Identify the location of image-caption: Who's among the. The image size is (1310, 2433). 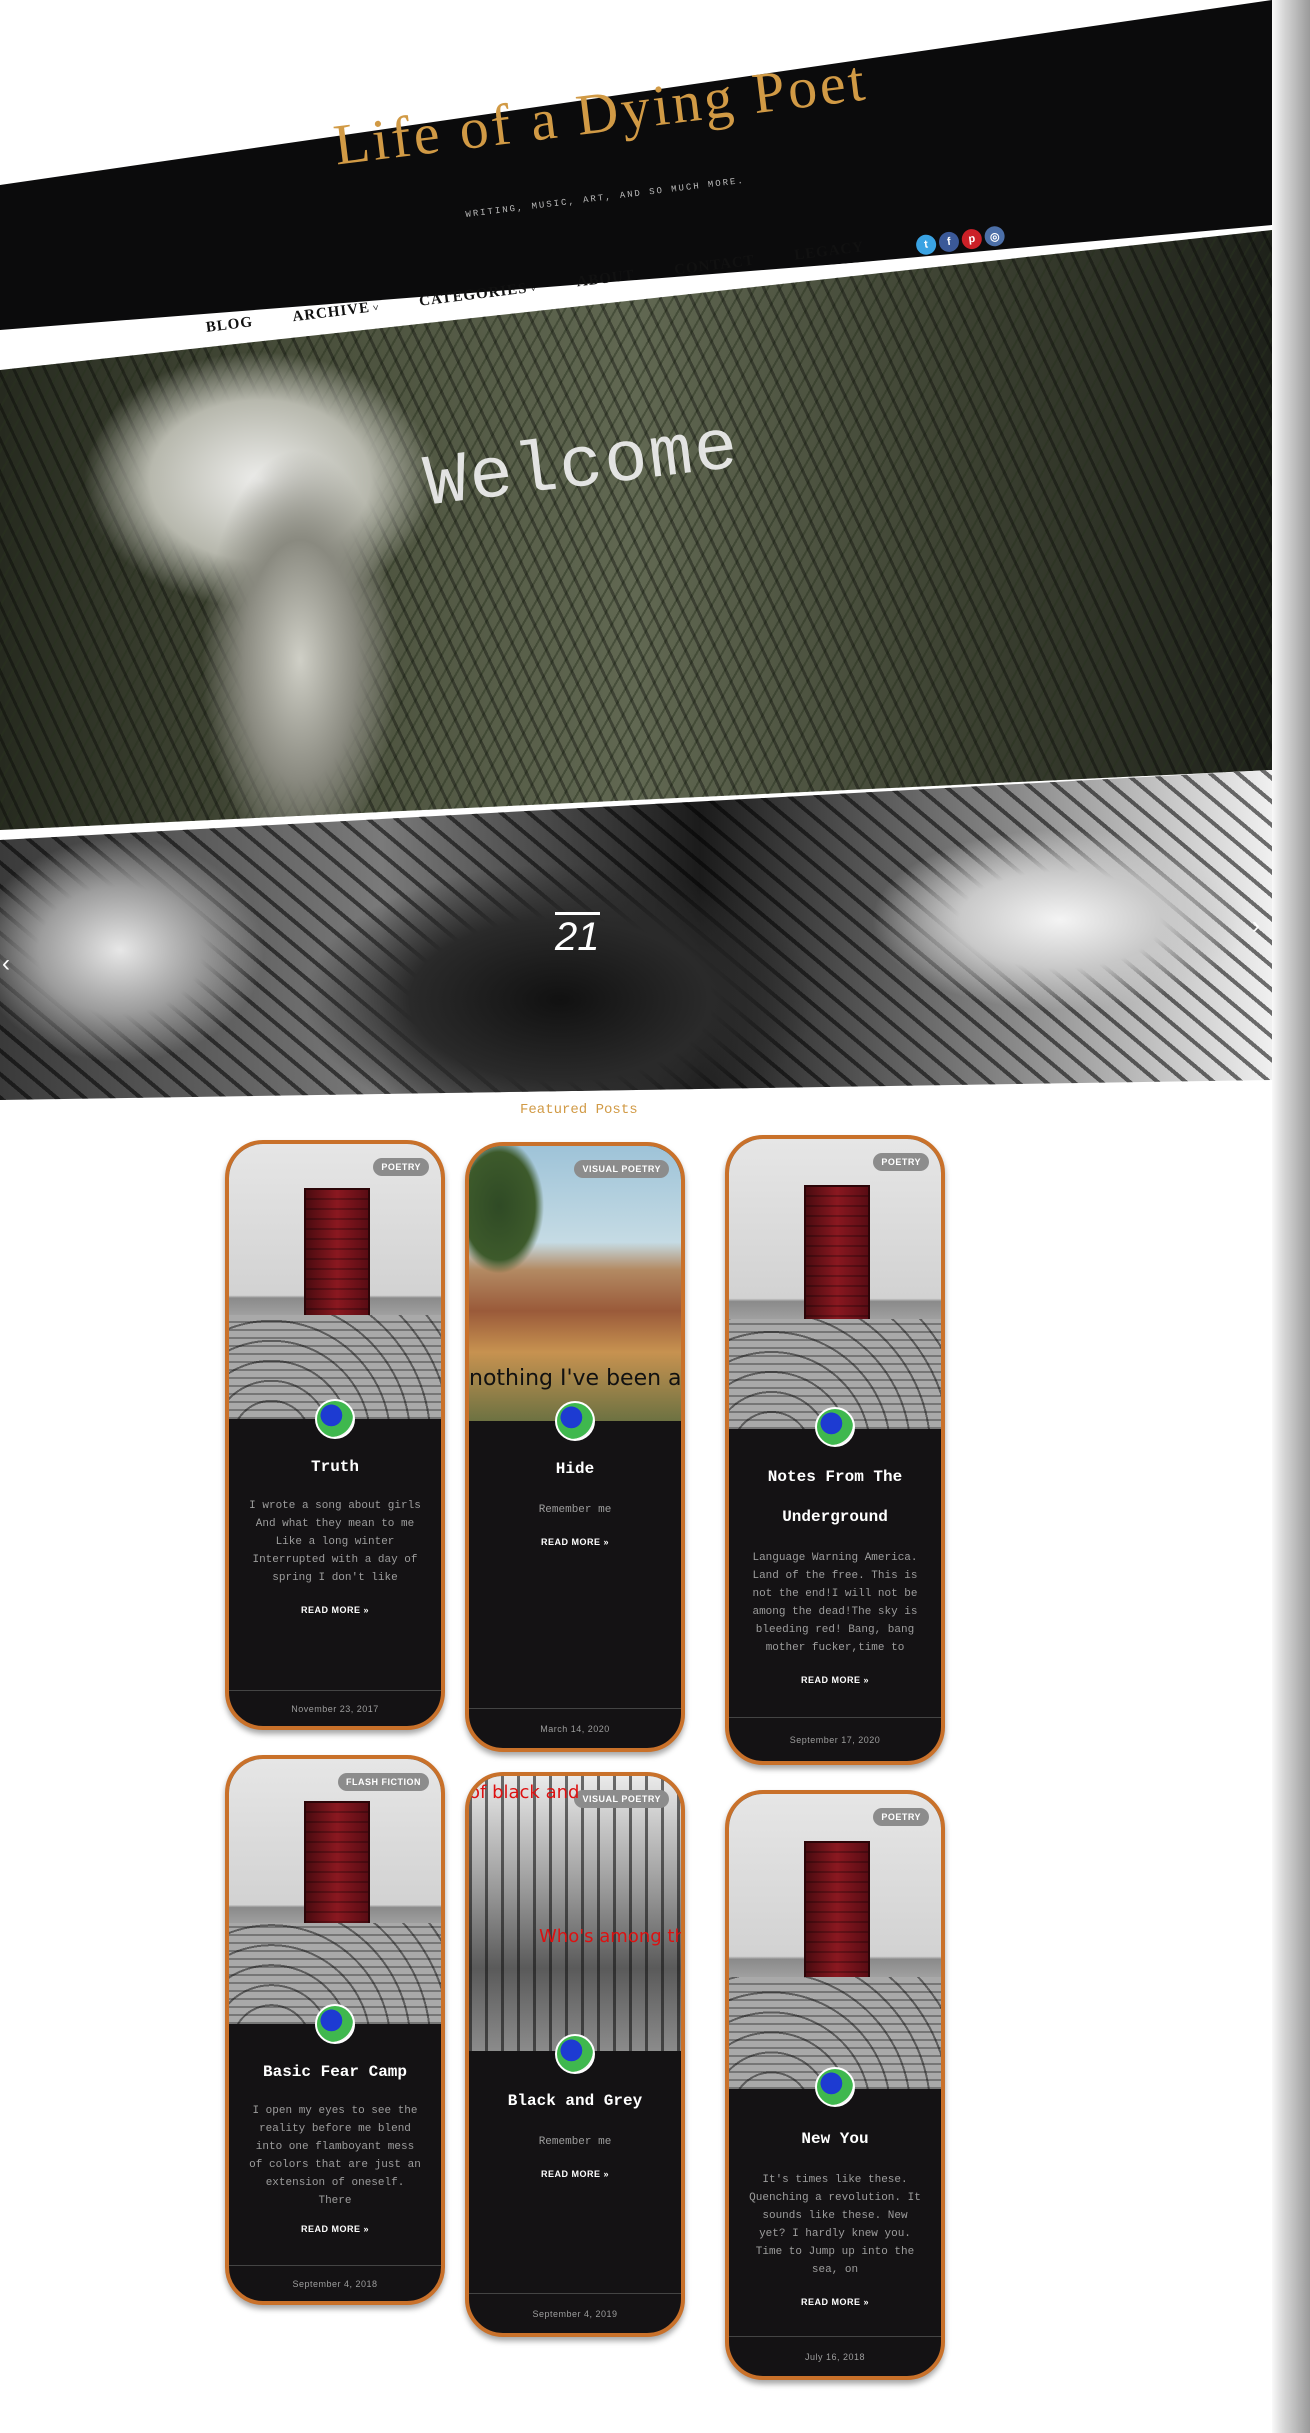
(612, 1936).